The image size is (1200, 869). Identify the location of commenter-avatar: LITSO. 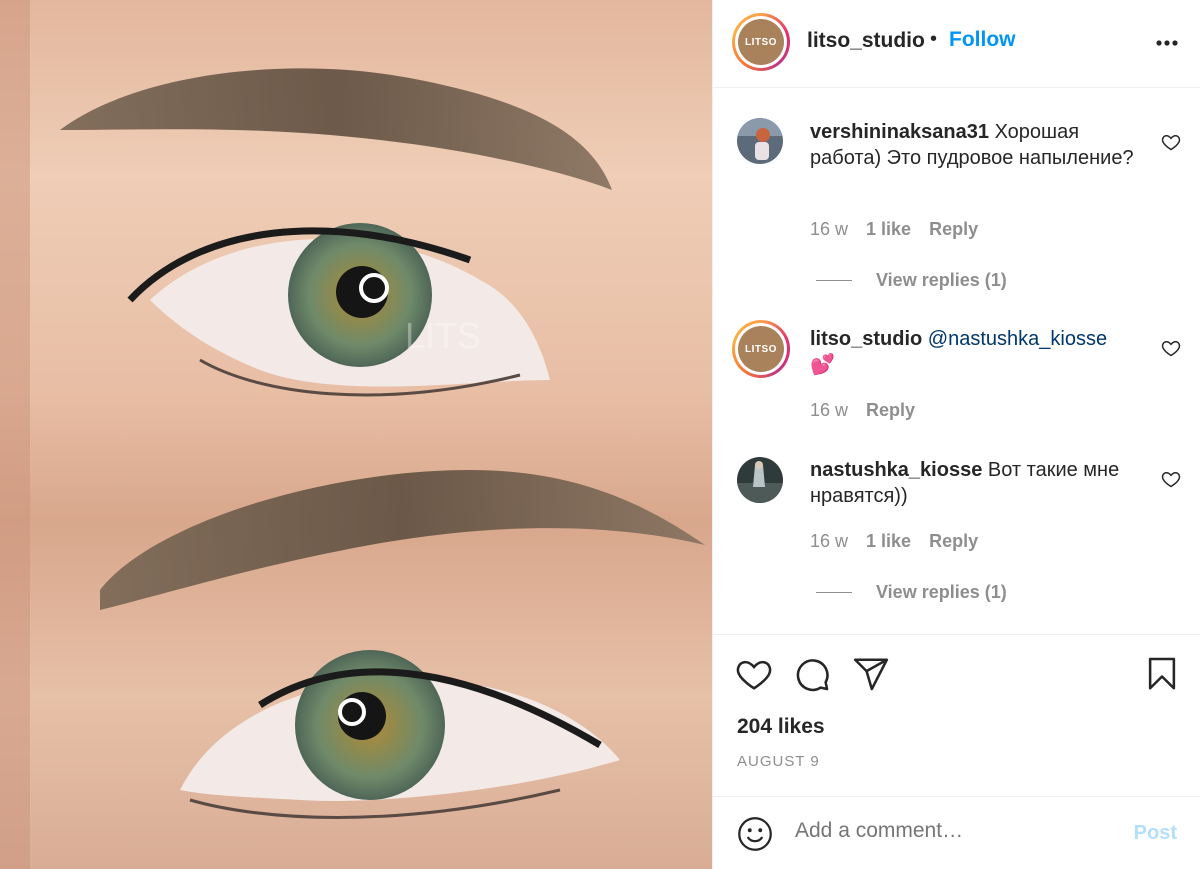
(761, 349).